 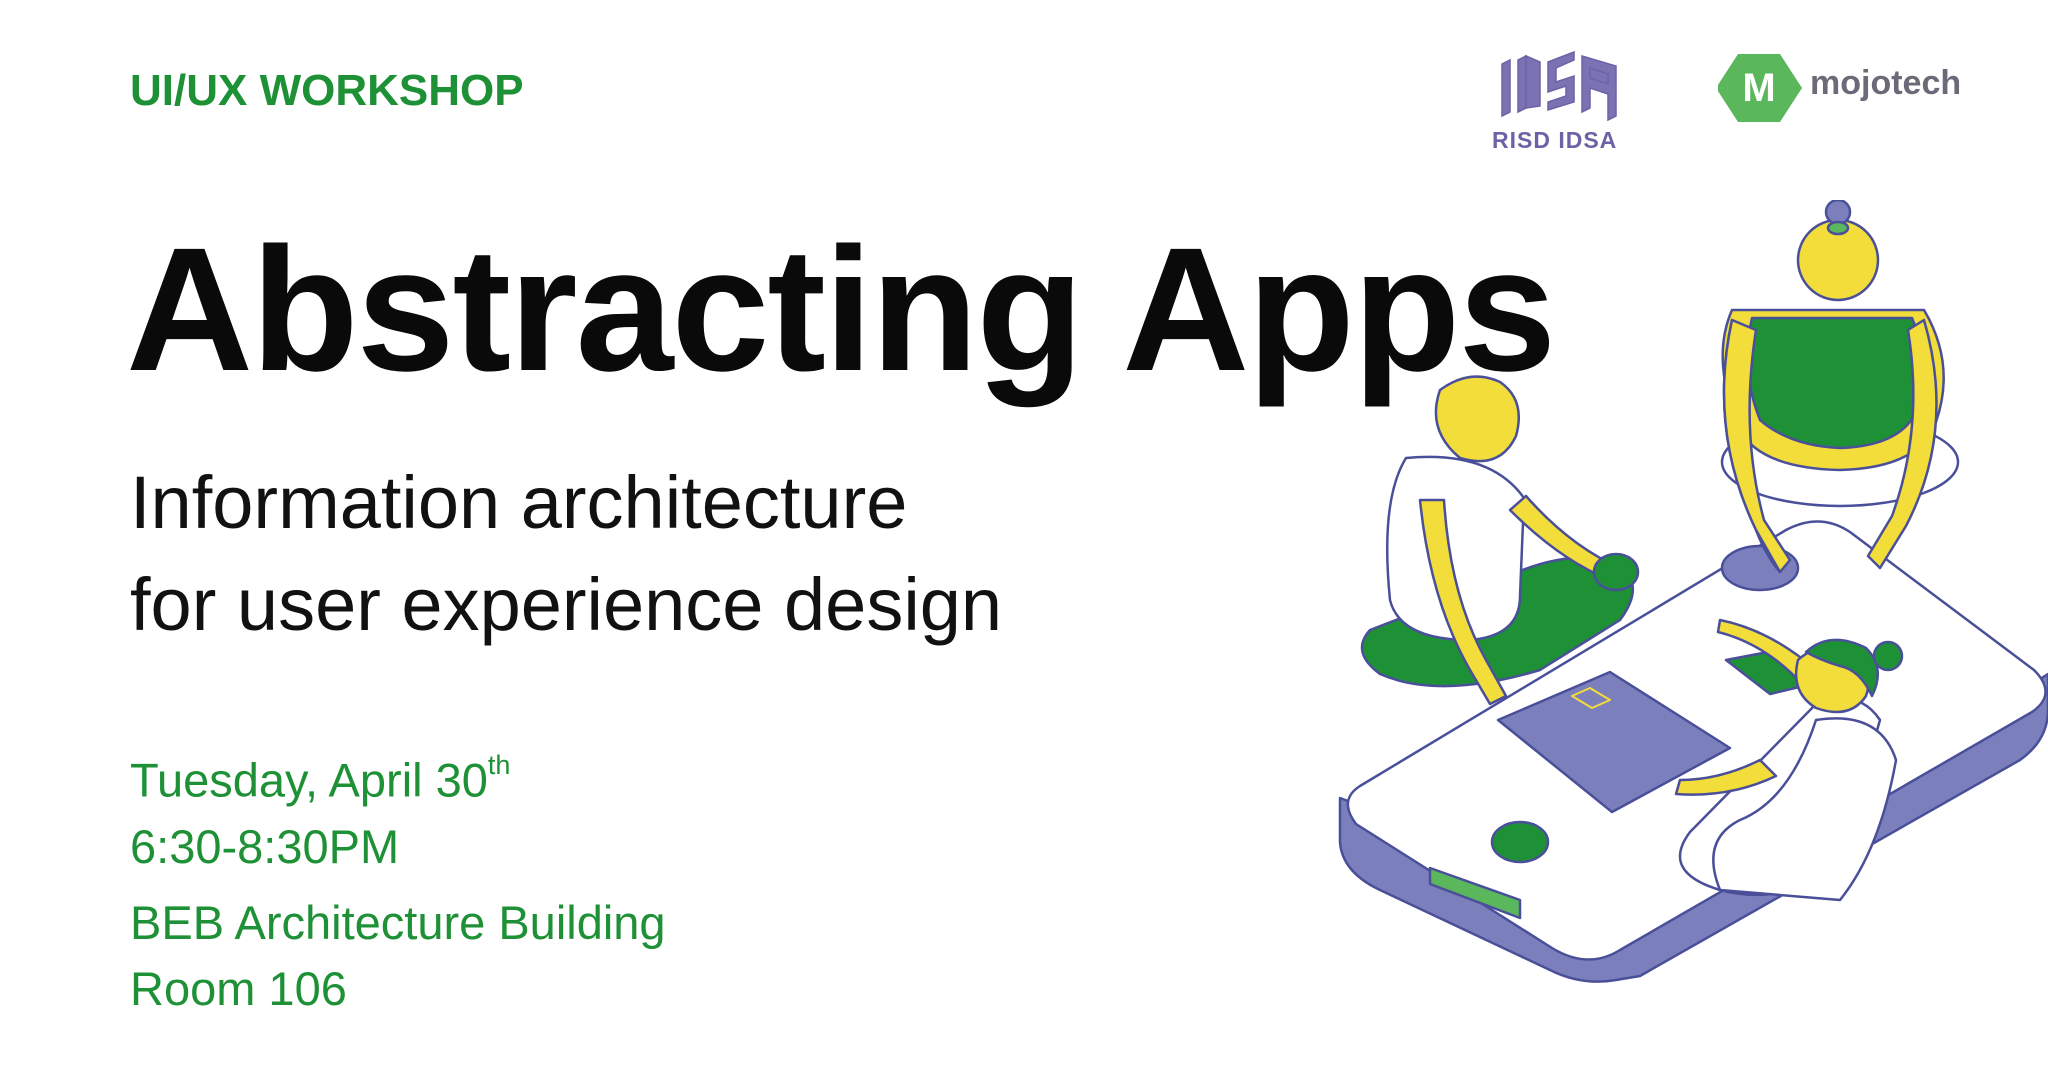 I want to click on subtitle-line-1: Information architecture, so click(x=519, y=502).